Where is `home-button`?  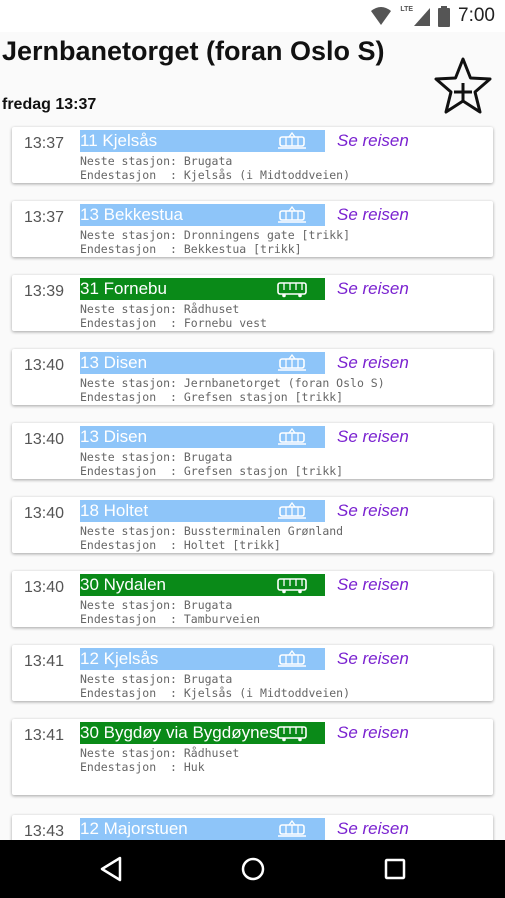
home-button is located at coordinates (253, 869).